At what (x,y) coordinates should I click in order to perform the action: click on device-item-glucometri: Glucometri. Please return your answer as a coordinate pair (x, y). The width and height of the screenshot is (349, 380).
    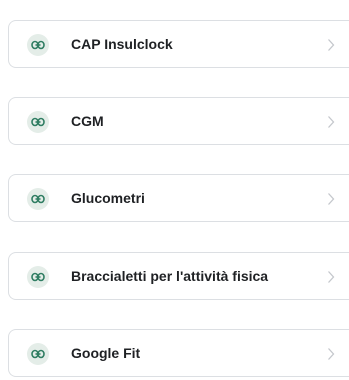
    Looking at the image, I should click on (178, 198).